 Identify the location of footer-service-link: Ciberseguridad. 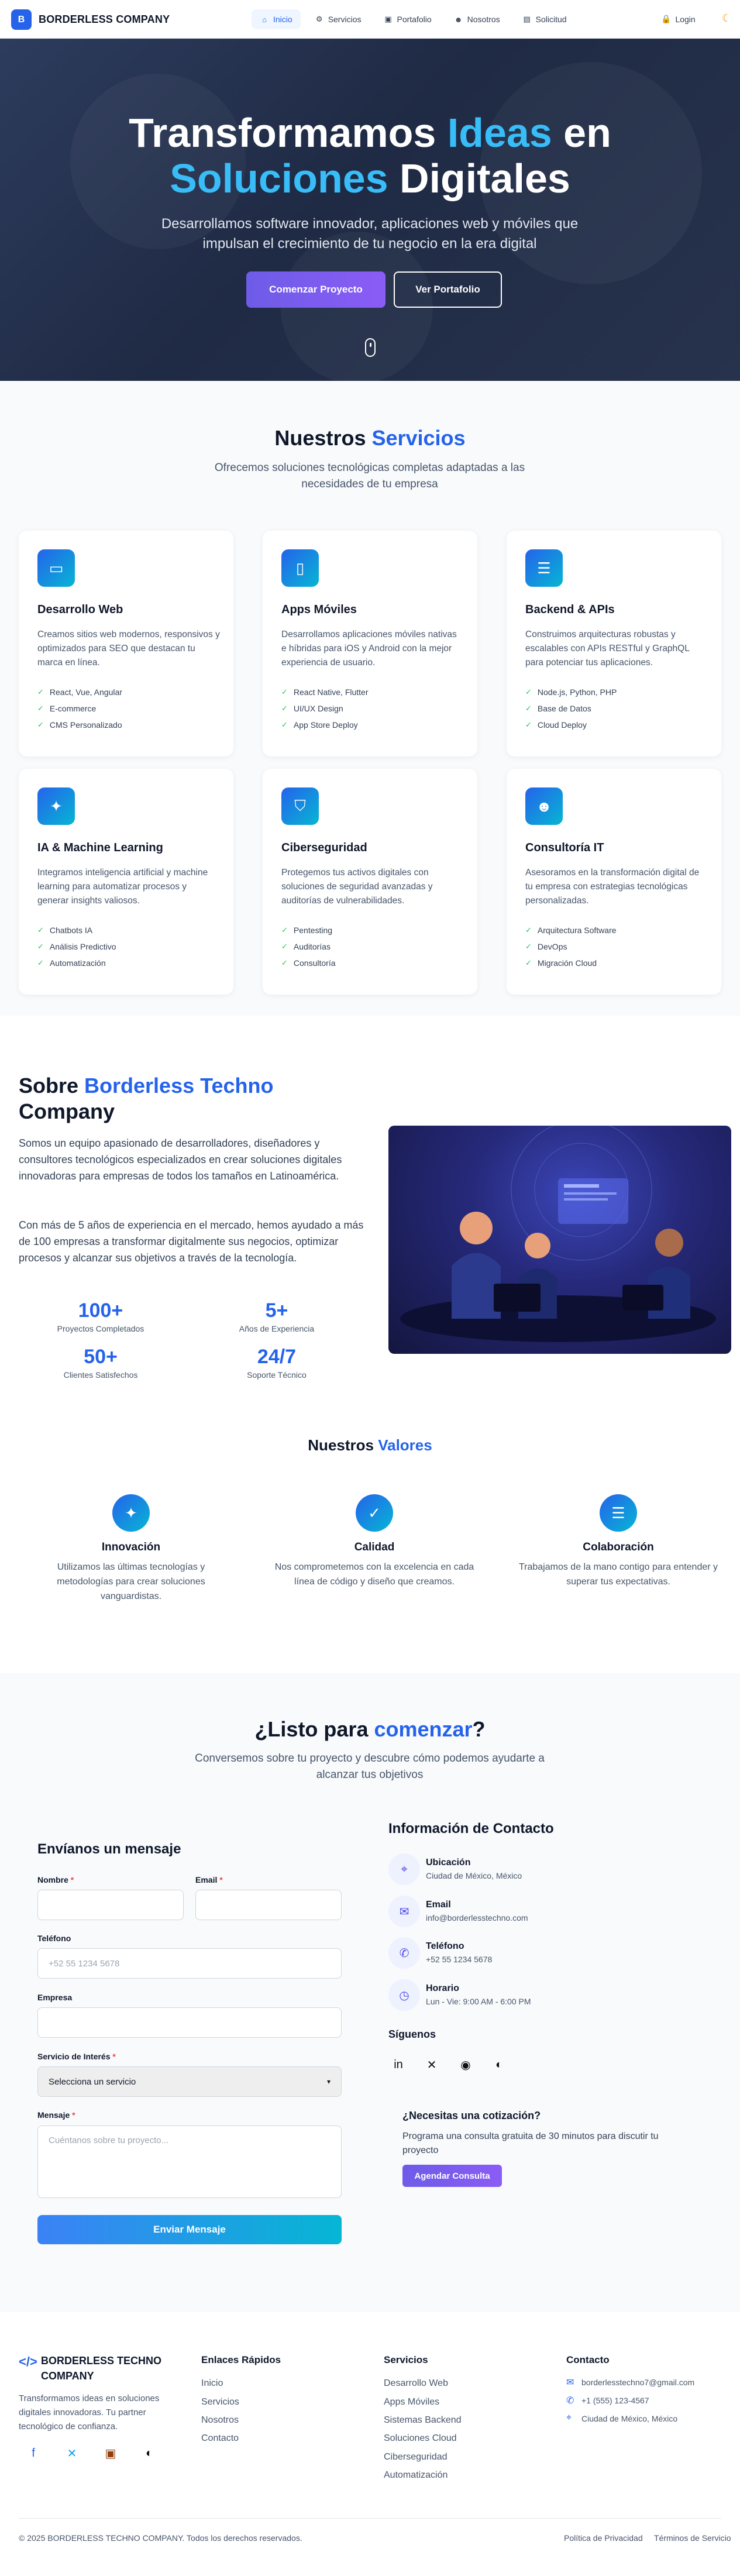
(416, 2457).